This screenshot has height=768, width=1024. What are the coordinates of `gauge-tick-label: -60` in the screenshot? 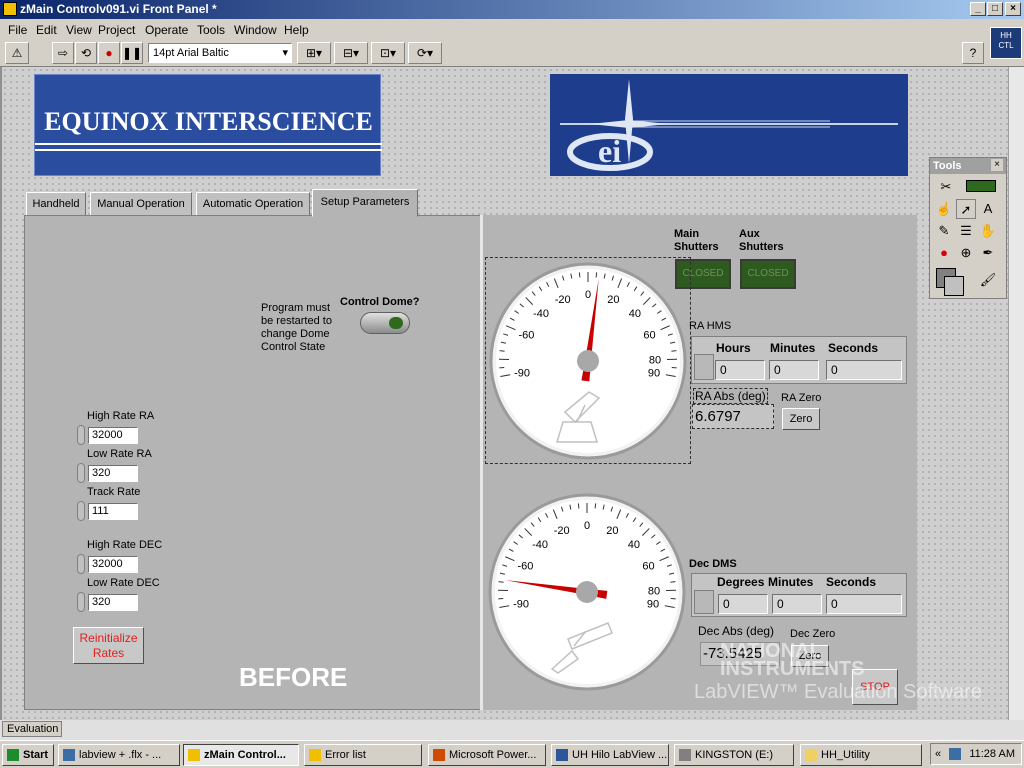 It's located at (527, 335).